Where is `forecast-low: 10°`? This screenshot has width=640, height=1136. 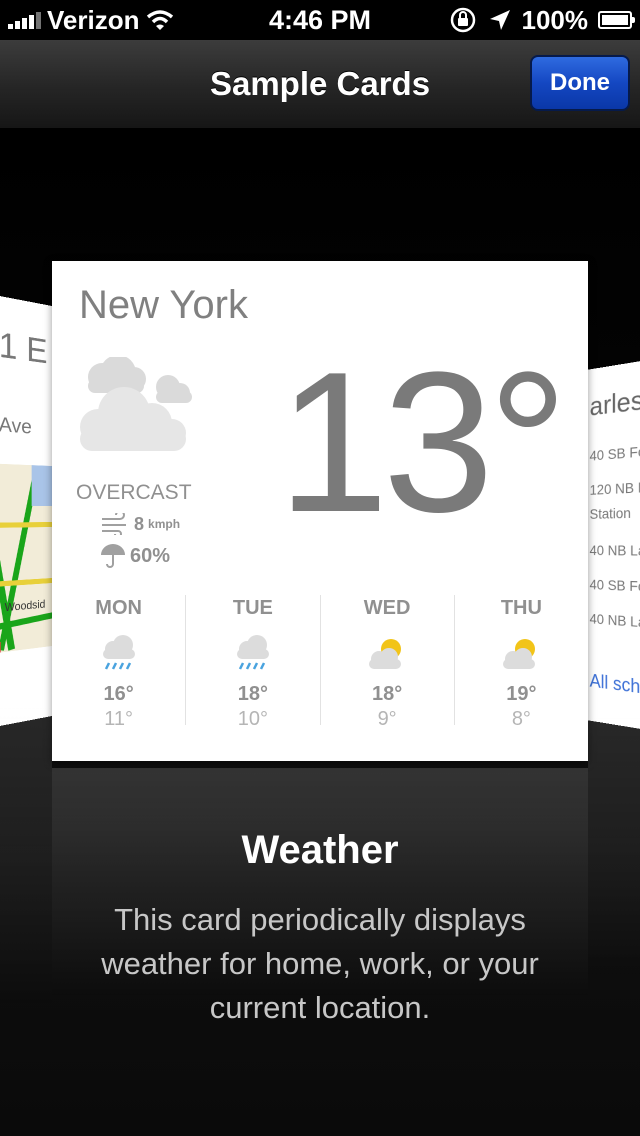 forecast-low: 10° is located at coordinates (252, 719).